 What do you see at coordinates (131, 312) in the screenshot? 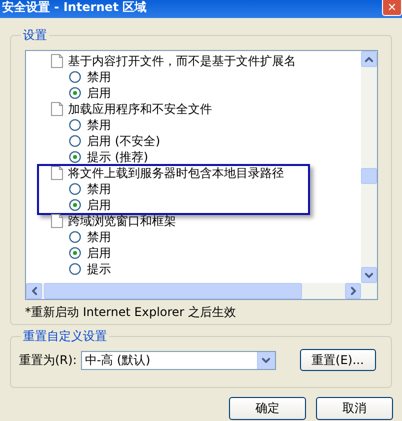
I see `note-text: *重新启动 Internet Explorer 之后生效` at bounding box center [131, 312].